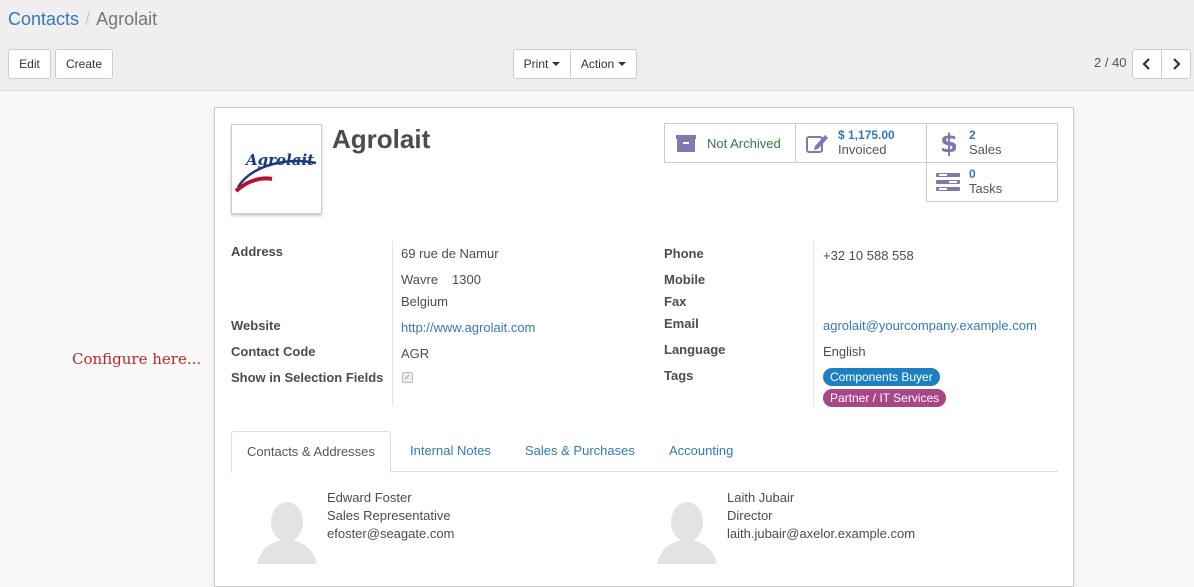 Image resolution: width=1194 pixels, height=587 pixels. I want to click on tasks-label: Tasks, so click(986, 188).